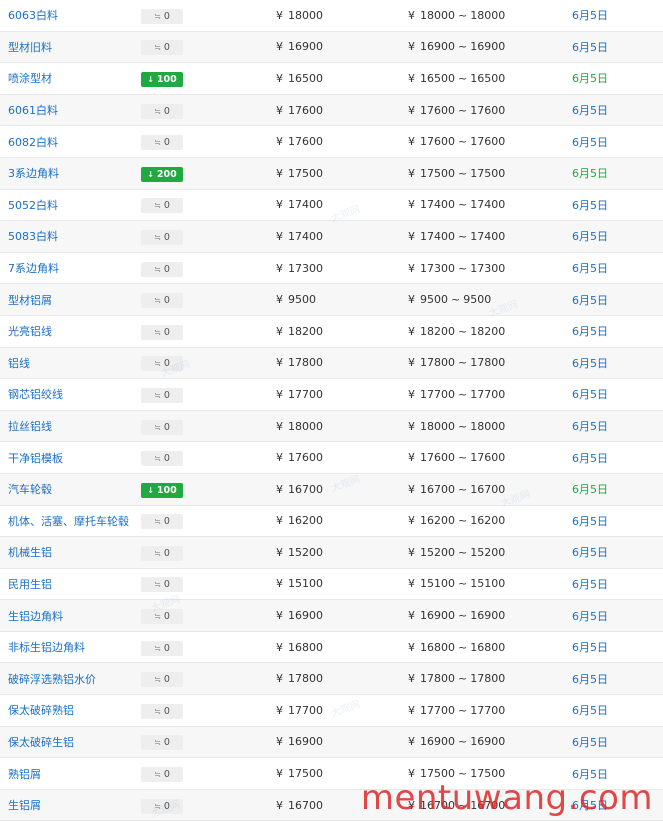 This screenshot has width=663, height=822. I want to click on product-name-link: 民用生铝, so click(30, 584).